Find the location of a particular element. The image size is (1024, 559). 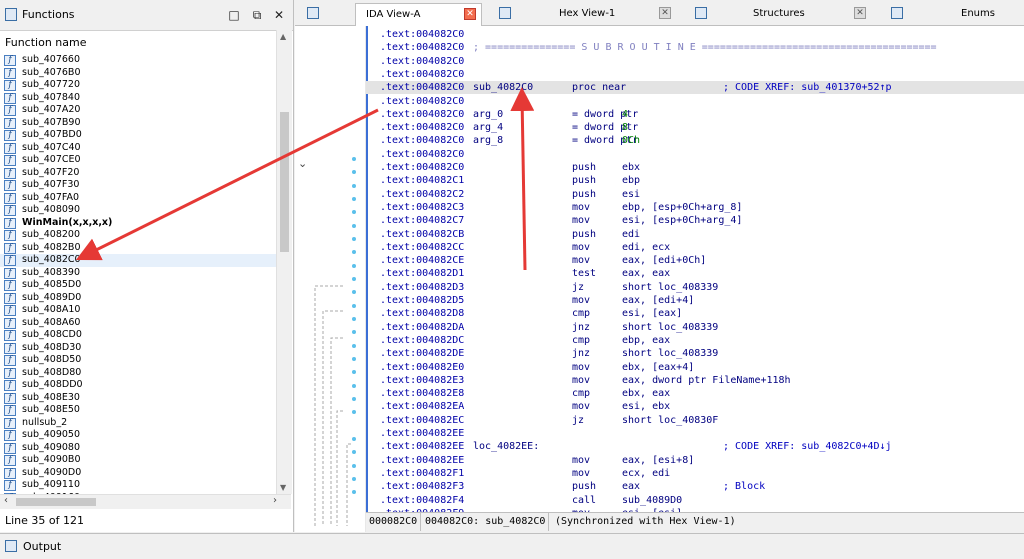

tab-hex-view-1: Hex View-1 ✕ is located at coordinates (583, 14).